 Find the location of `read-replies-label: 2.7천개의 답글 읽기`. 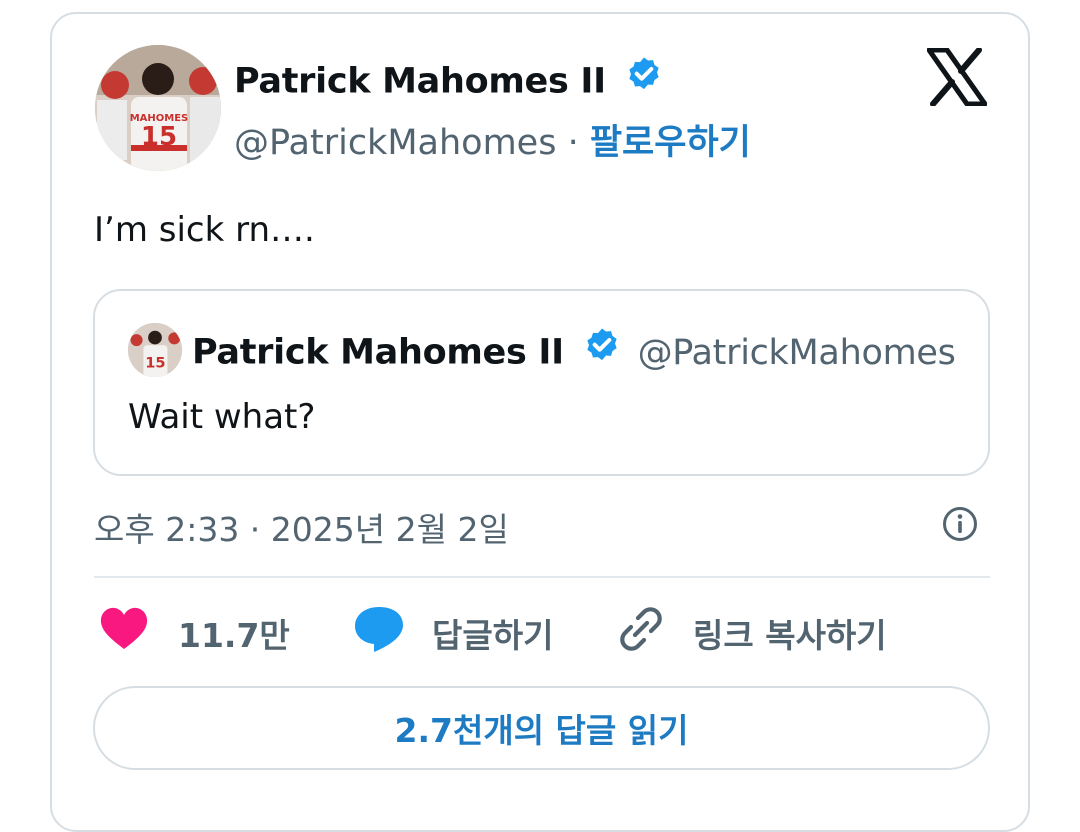

read-replies-label: 2.7천개의 답글 읽기 is located at coordinates (541, 730).